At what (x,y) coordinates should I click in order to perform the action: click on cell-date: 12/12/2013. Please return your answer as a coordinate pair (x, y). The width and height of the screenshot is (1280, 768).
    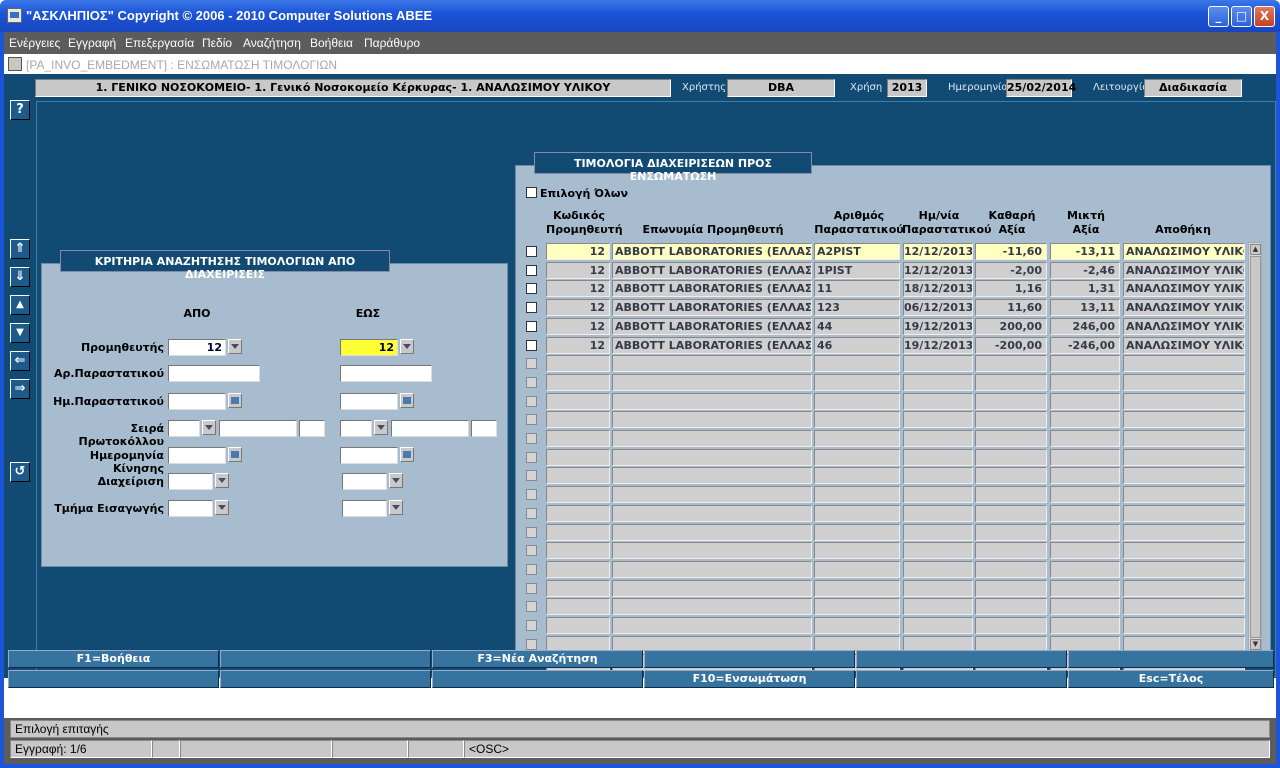
    Looking at the image, I should click on (938, 270).